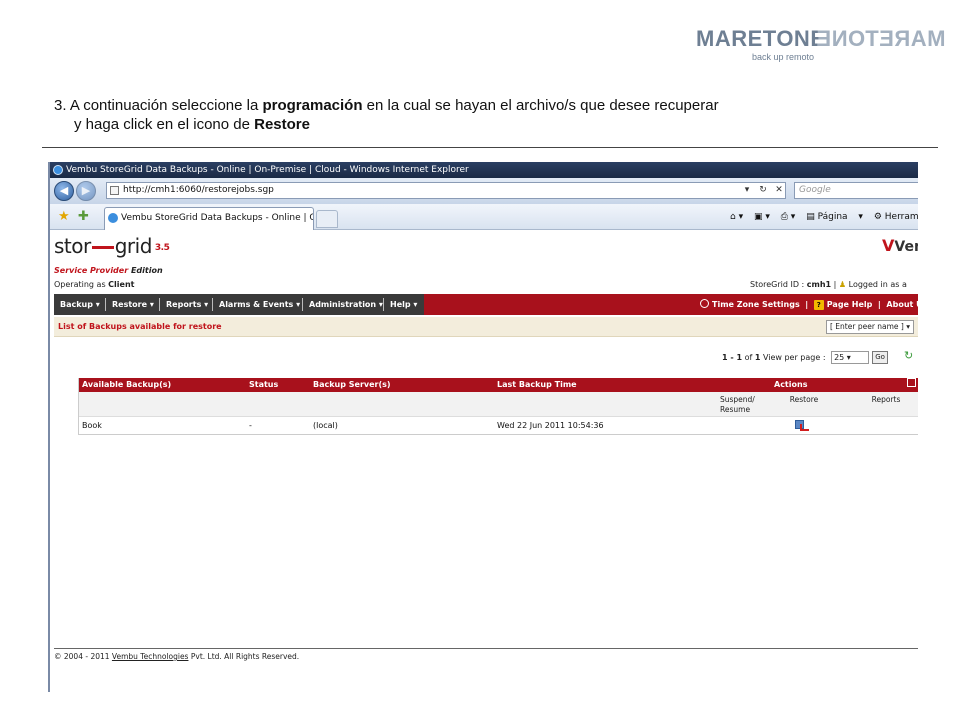 The width and height of the screenshot is (960, 720). Describe the element at coordinates (484, 124) in the screenshot. I see `instruction-line2: y haga click en el icono de Restore` at that location.